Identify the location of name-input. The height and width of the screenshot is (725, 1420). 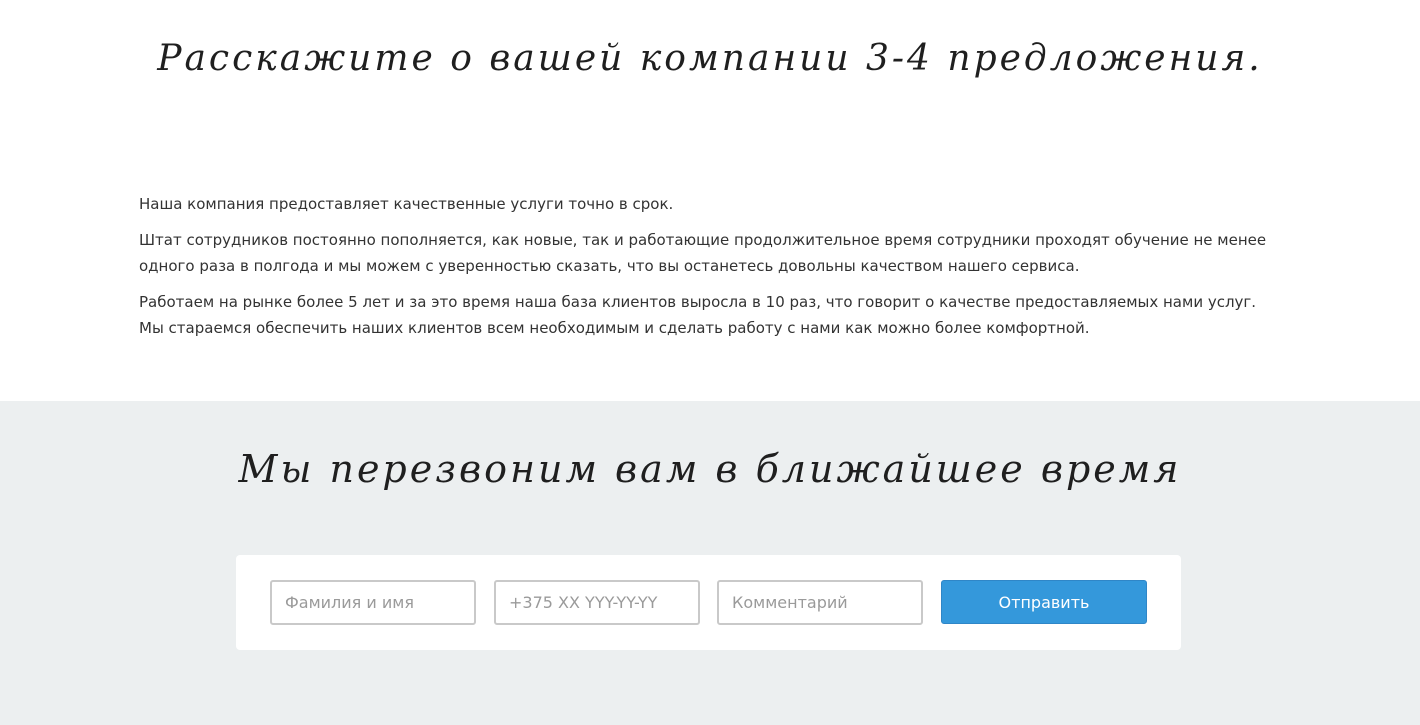
(373, 602).